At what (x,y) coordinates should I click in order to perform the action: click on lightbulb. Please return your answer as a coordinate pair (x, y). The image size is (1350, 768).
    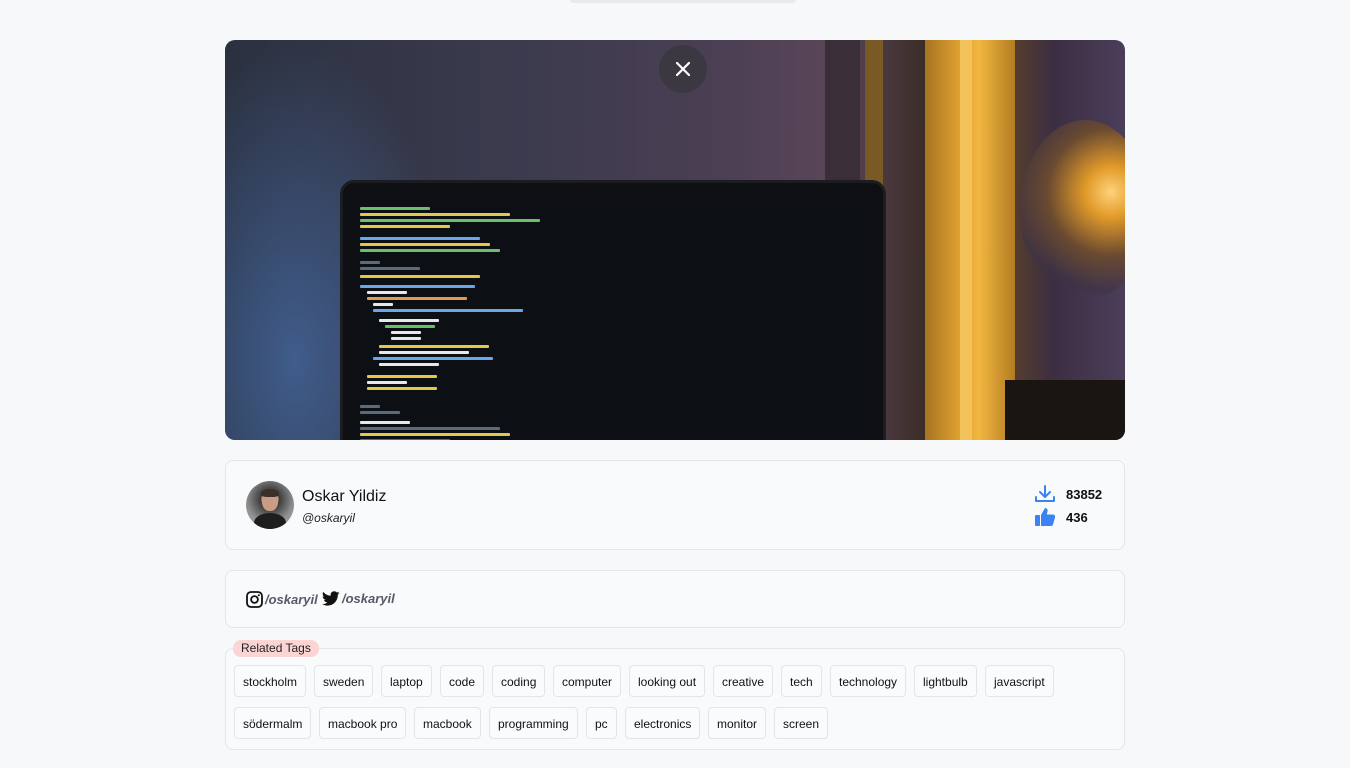
    Looking at the image, I should click on (1072, 210).